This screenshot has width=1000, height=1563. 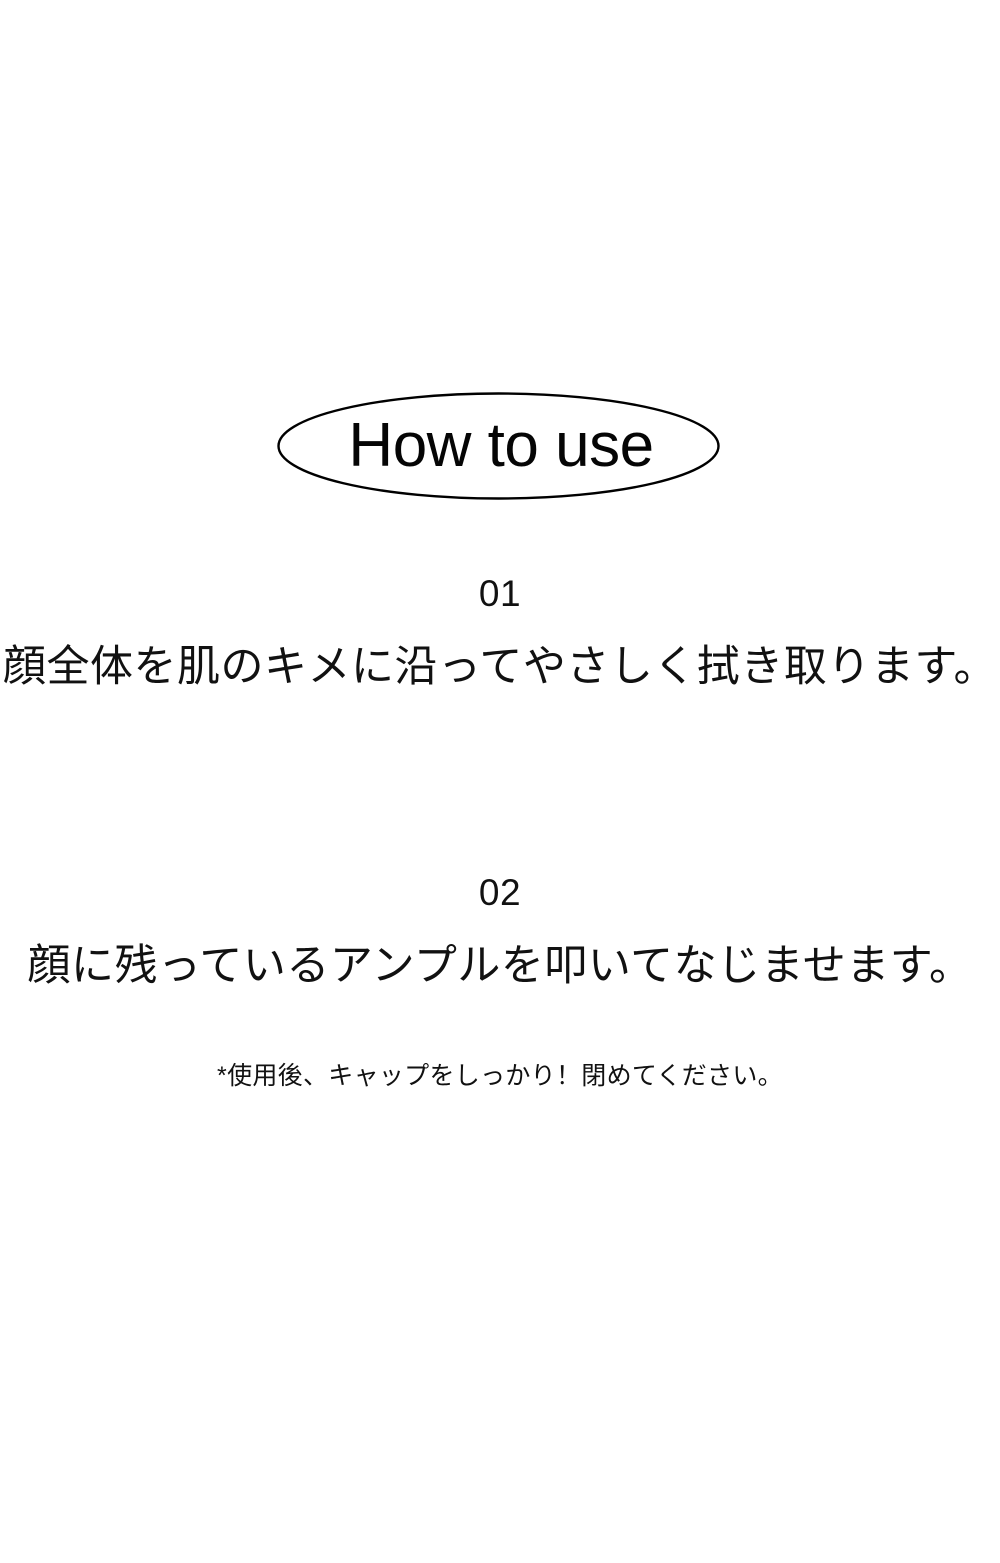 What do you see at coordinates (500, 933) in the screenshot?
I see `step-item: 02 顔に残っているアンプルを叩いてなじませます。` at bounding box center [500, 933].